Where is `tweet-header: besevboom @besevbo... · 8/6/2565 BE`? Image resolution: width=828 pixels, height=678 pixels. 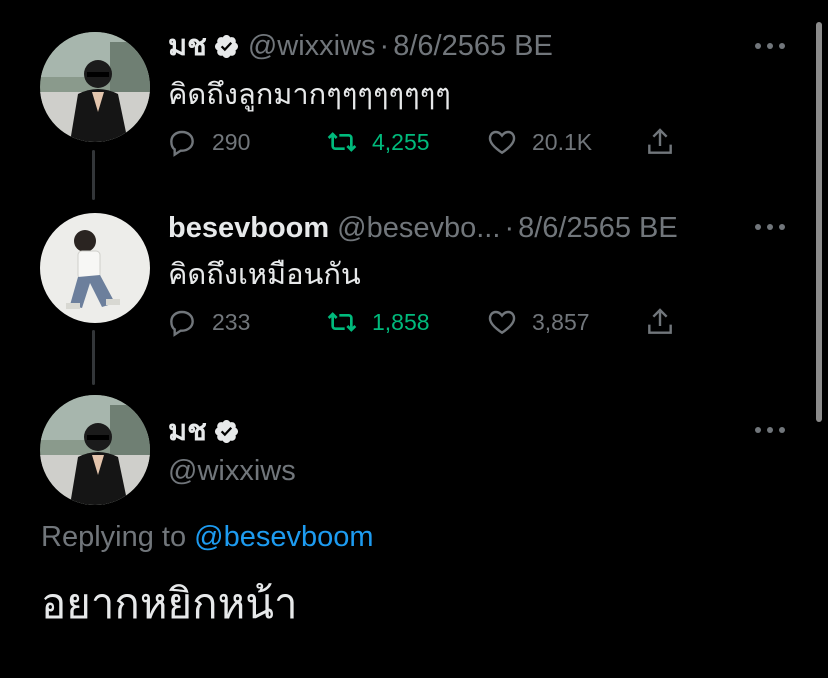
tweet-header: besevboom @besevbo... · 8/6/2565 BE is located at coordinates (423, 228).